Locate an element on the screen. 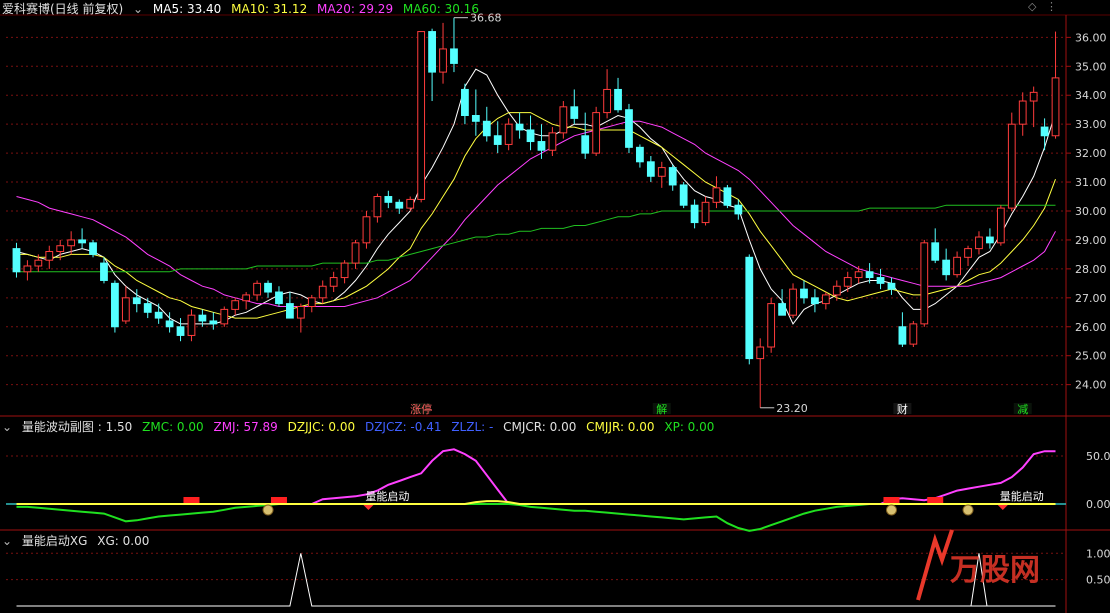 The image size is (1110, 613). y-tick-label: 0.00 is located at coordinates (1098, 504).